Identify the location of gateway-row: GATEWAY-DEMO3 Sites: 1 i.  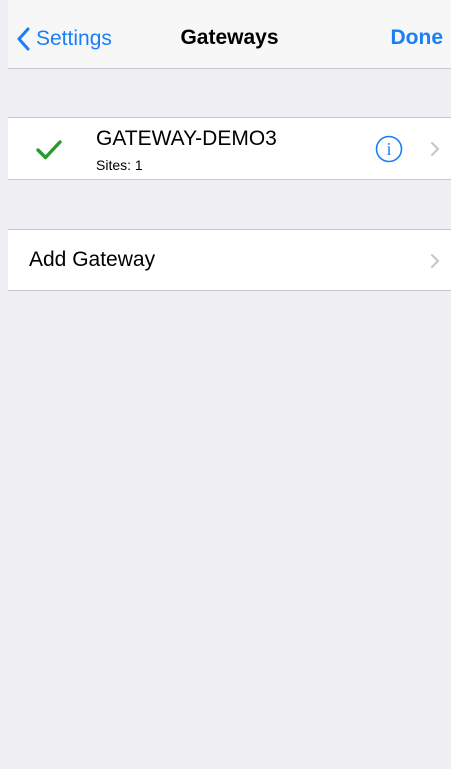
(229, 148).